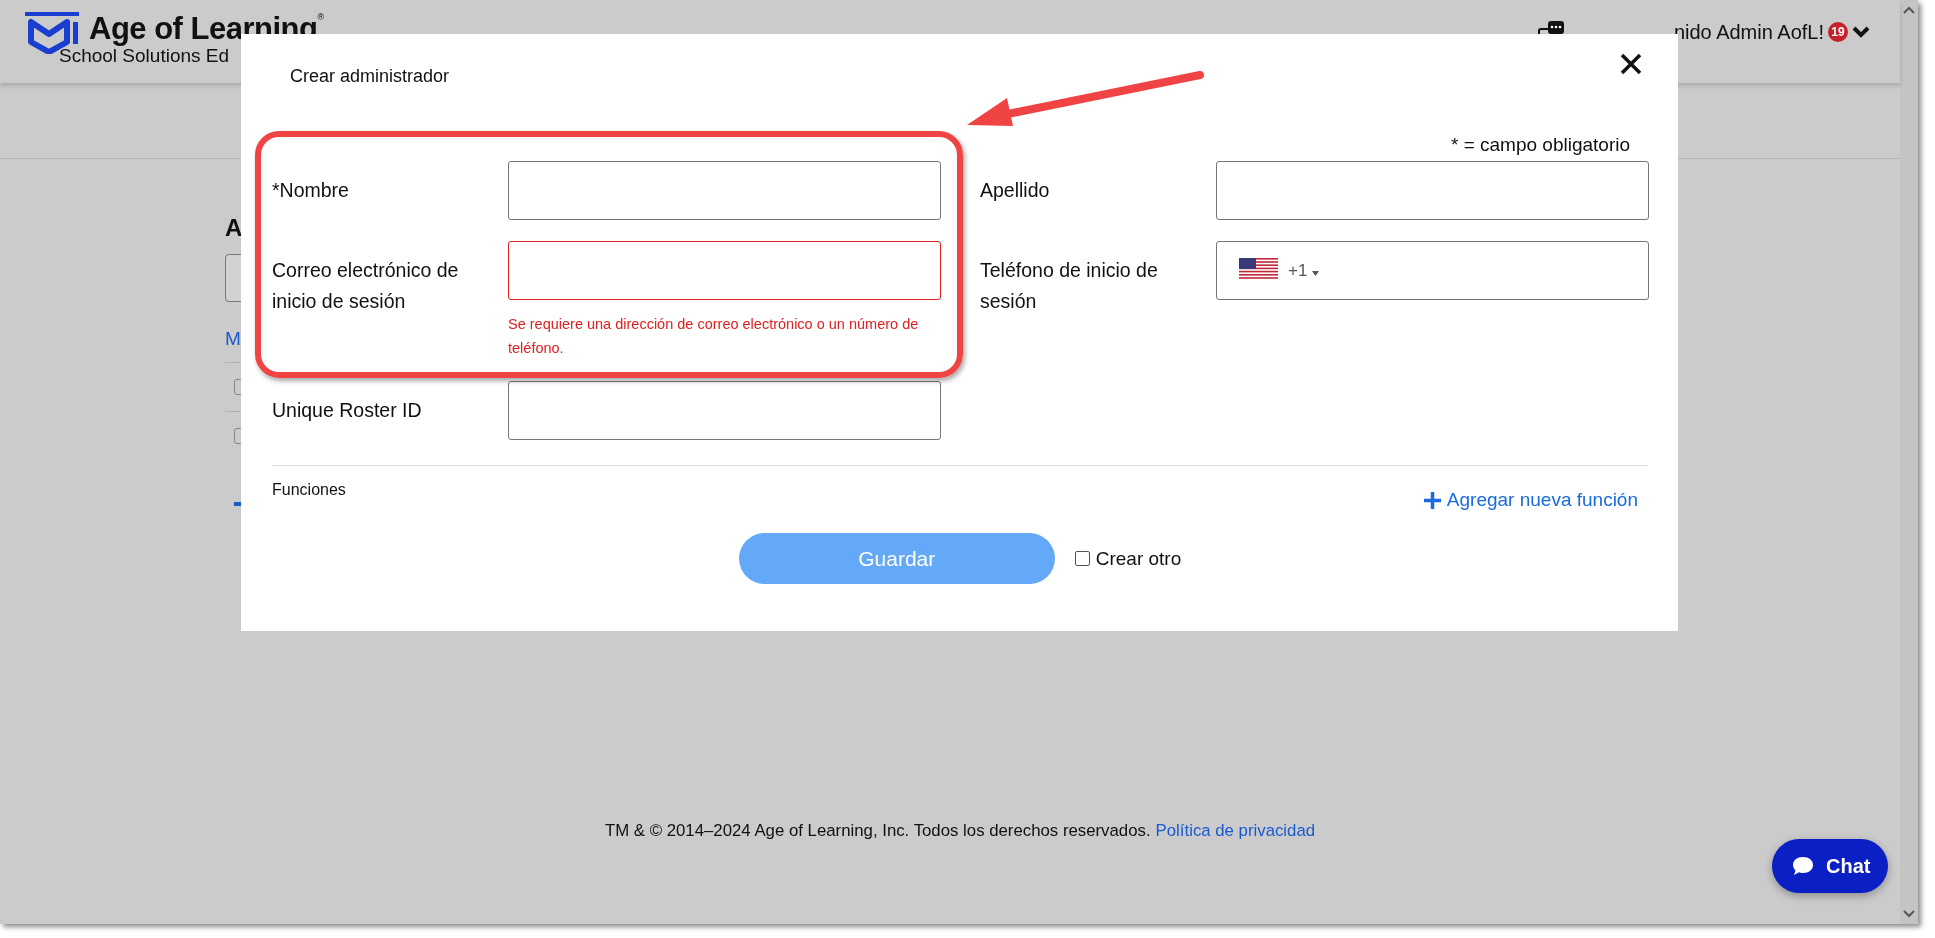 This screenshot has width=1935, height=938. I want to click on page-heading: A, so click(234, 228).